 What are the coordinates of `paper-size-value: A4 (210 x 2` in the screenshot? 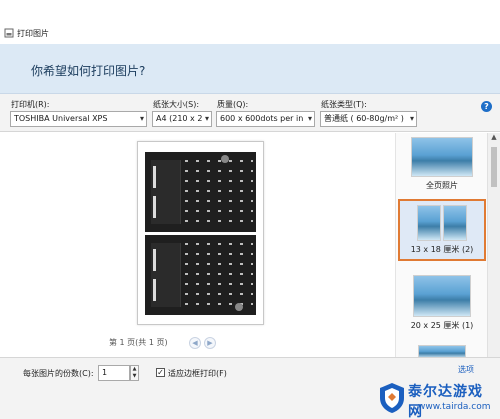 It's located at (179, 118).